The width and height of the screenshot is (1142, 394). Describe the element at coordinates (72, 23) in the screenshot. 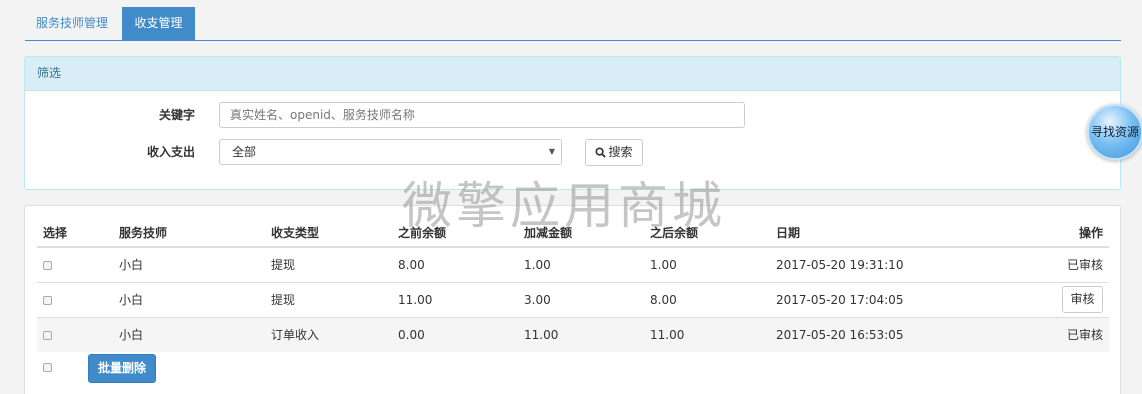

I see `tab-technician-management: 服务技师管理` at that location.